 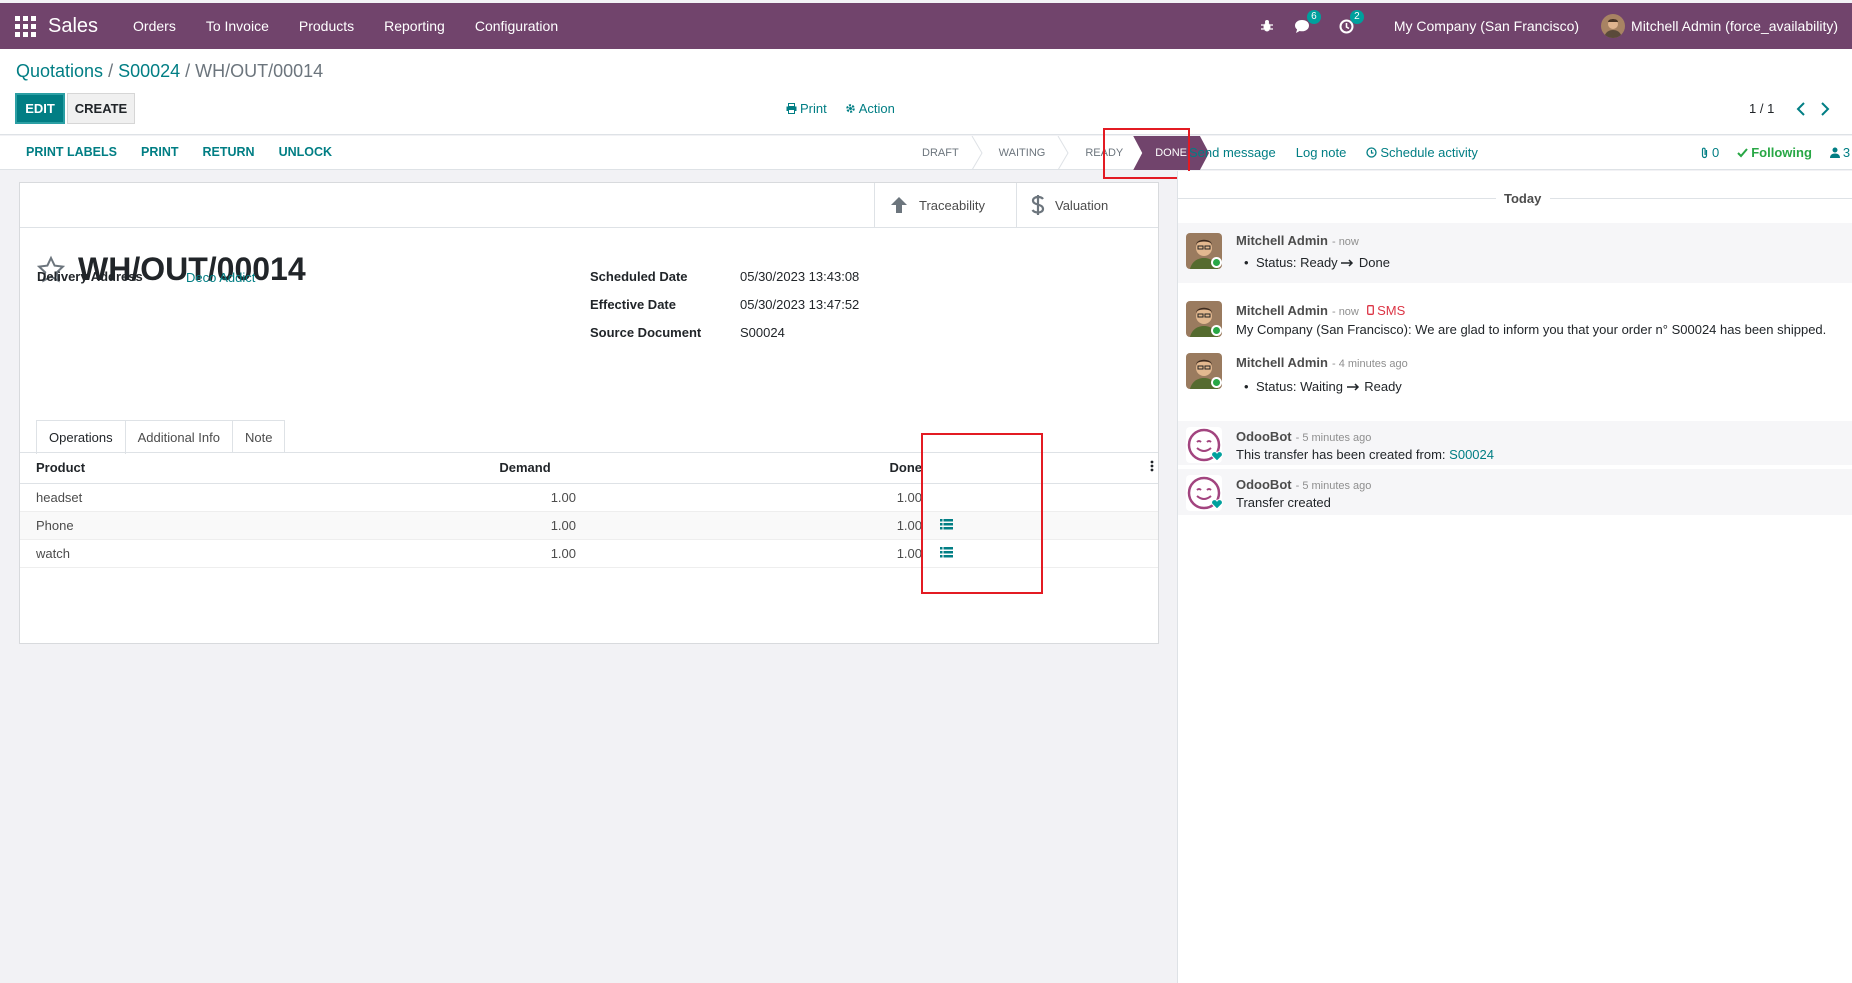 I want to click on menu-reporting: Reporting, so click(x=414, y=26).